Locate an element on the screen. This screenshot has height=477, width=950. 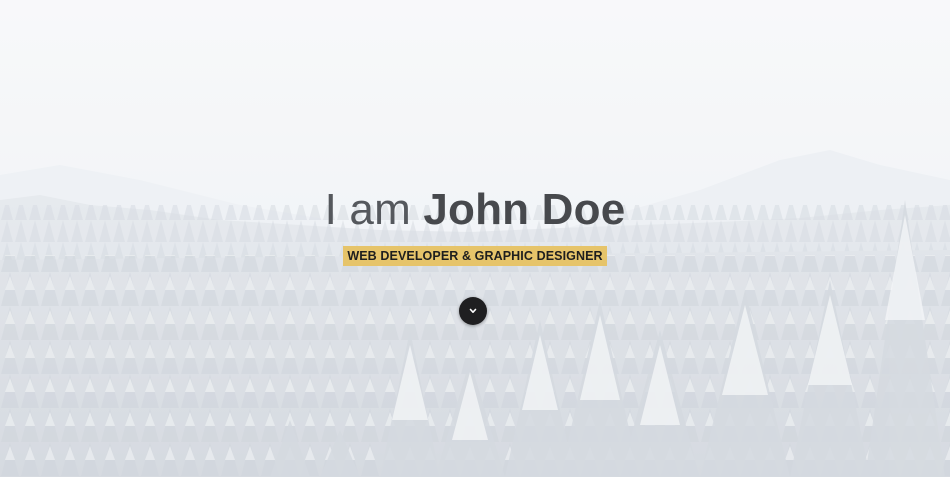
scroll-down-button is located at coordinates (473, 311).